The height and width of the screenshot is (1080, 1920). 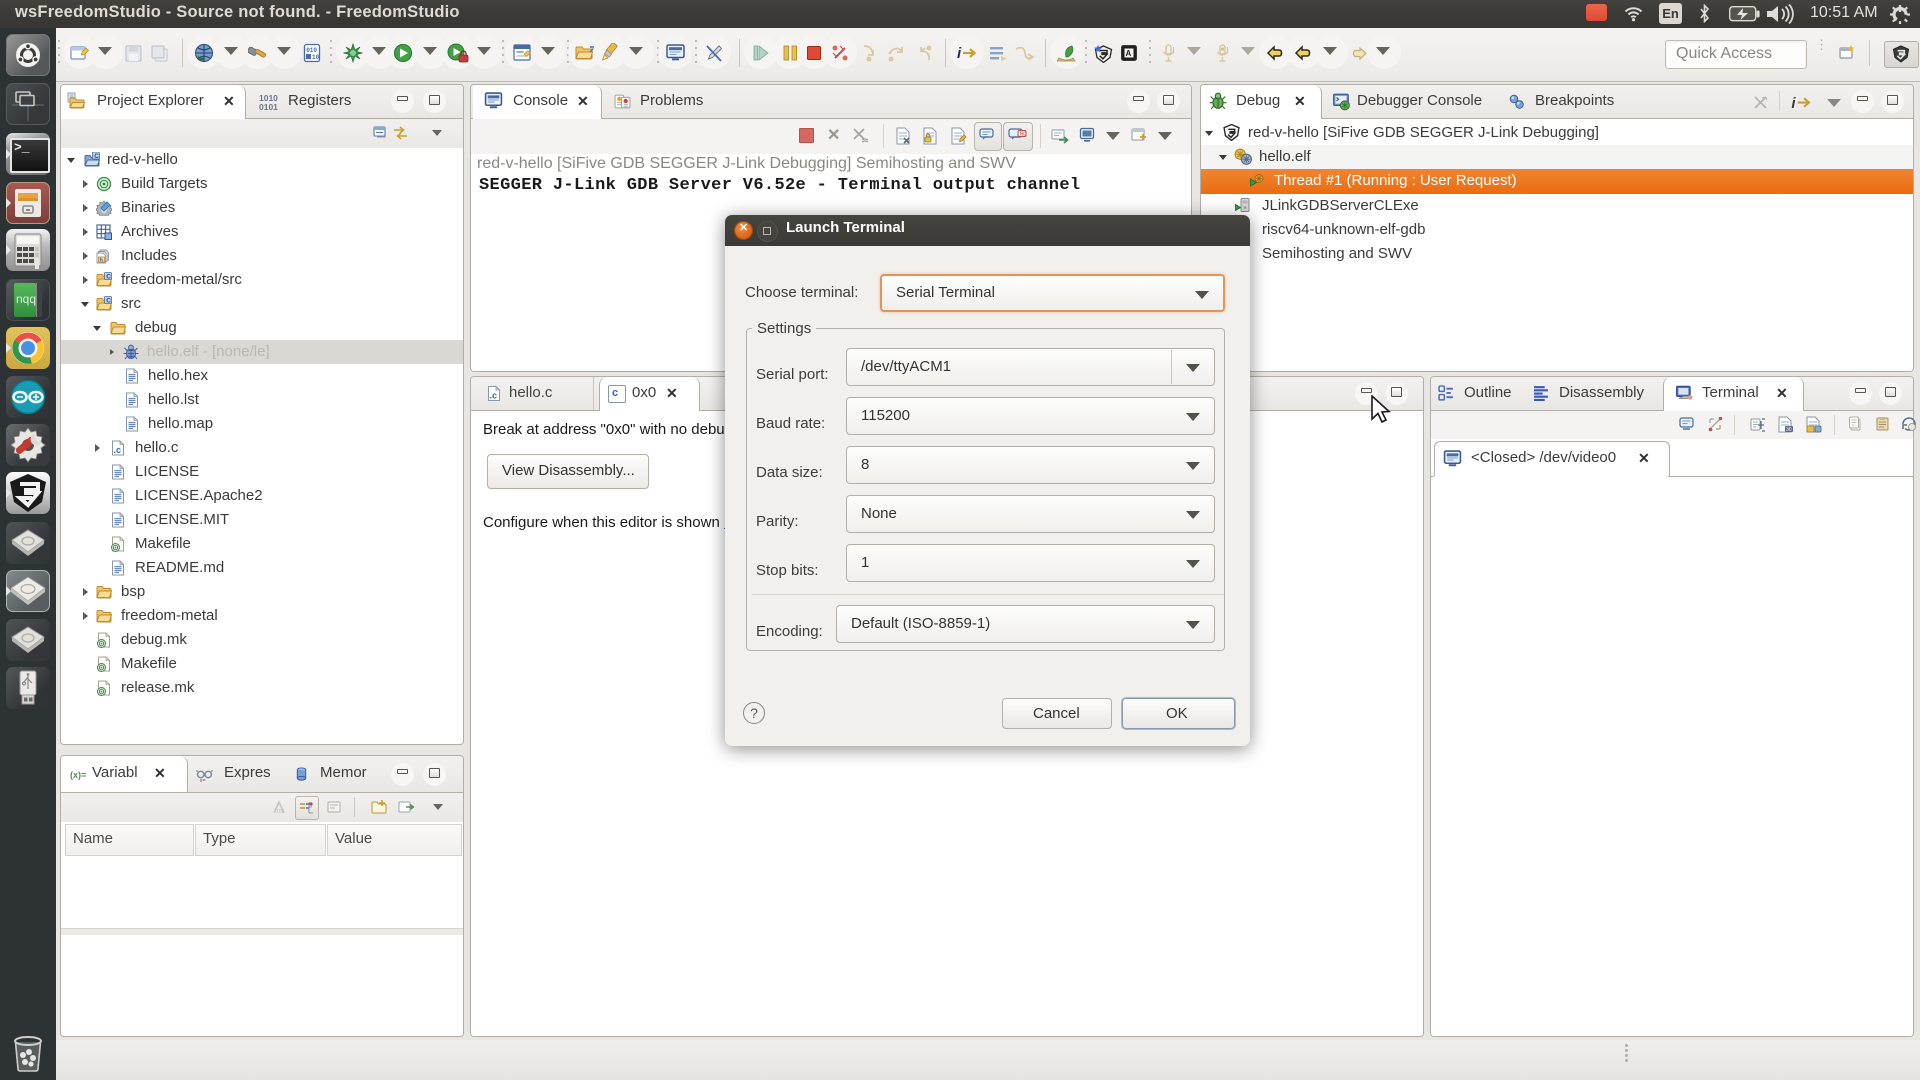 I want to click on svg-text: 010, so click(x=311, y=50).